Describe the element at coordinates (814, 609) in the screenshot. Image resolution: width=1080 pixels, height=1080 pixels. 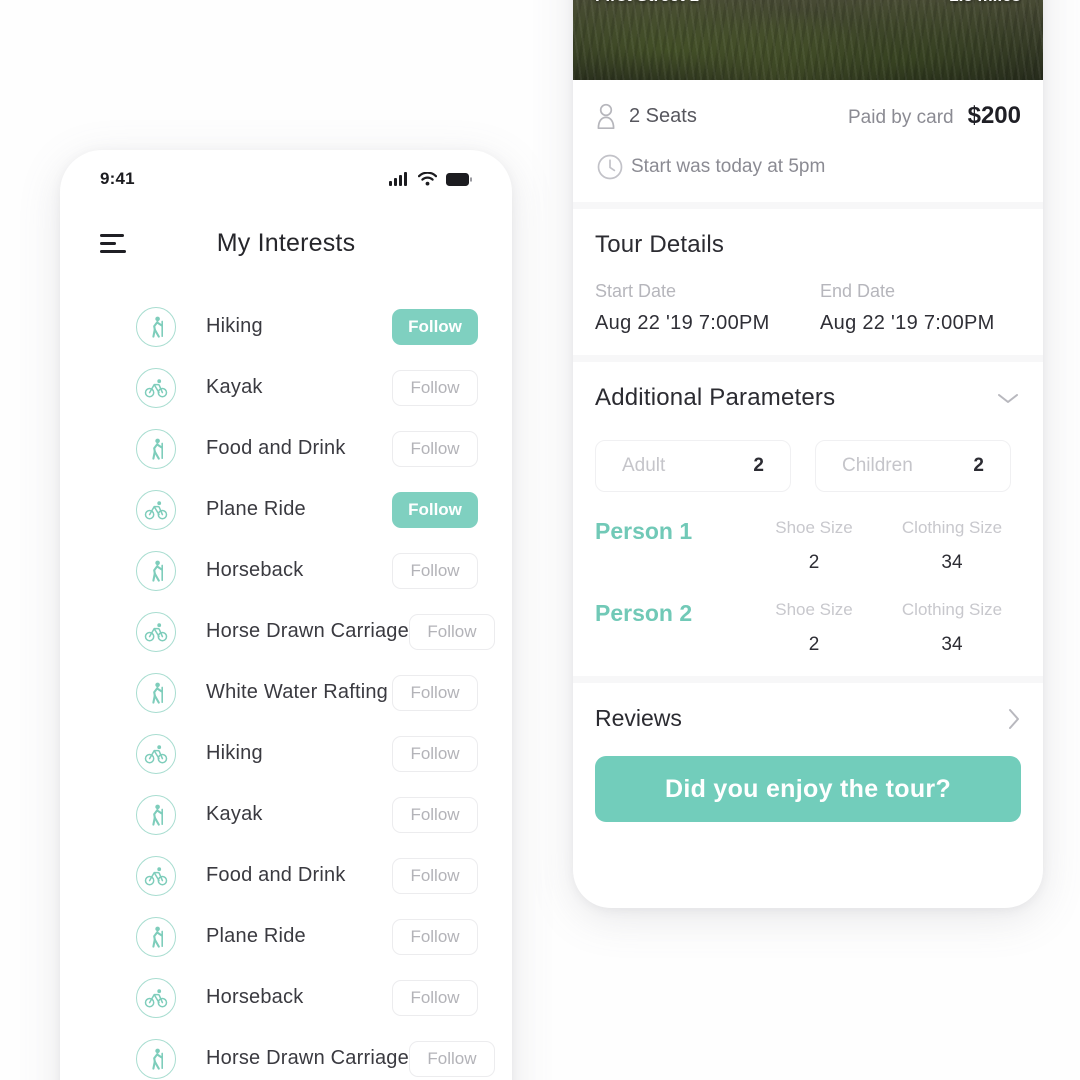
I see `shoe-size-label: Shoe Size` at that location.